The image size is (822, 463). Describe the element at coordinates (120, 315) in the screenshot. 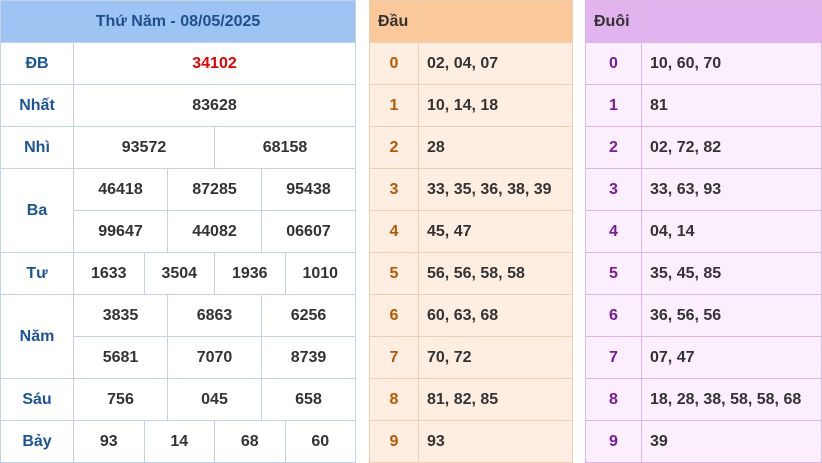

I see `prize-value: 3835` at that location.